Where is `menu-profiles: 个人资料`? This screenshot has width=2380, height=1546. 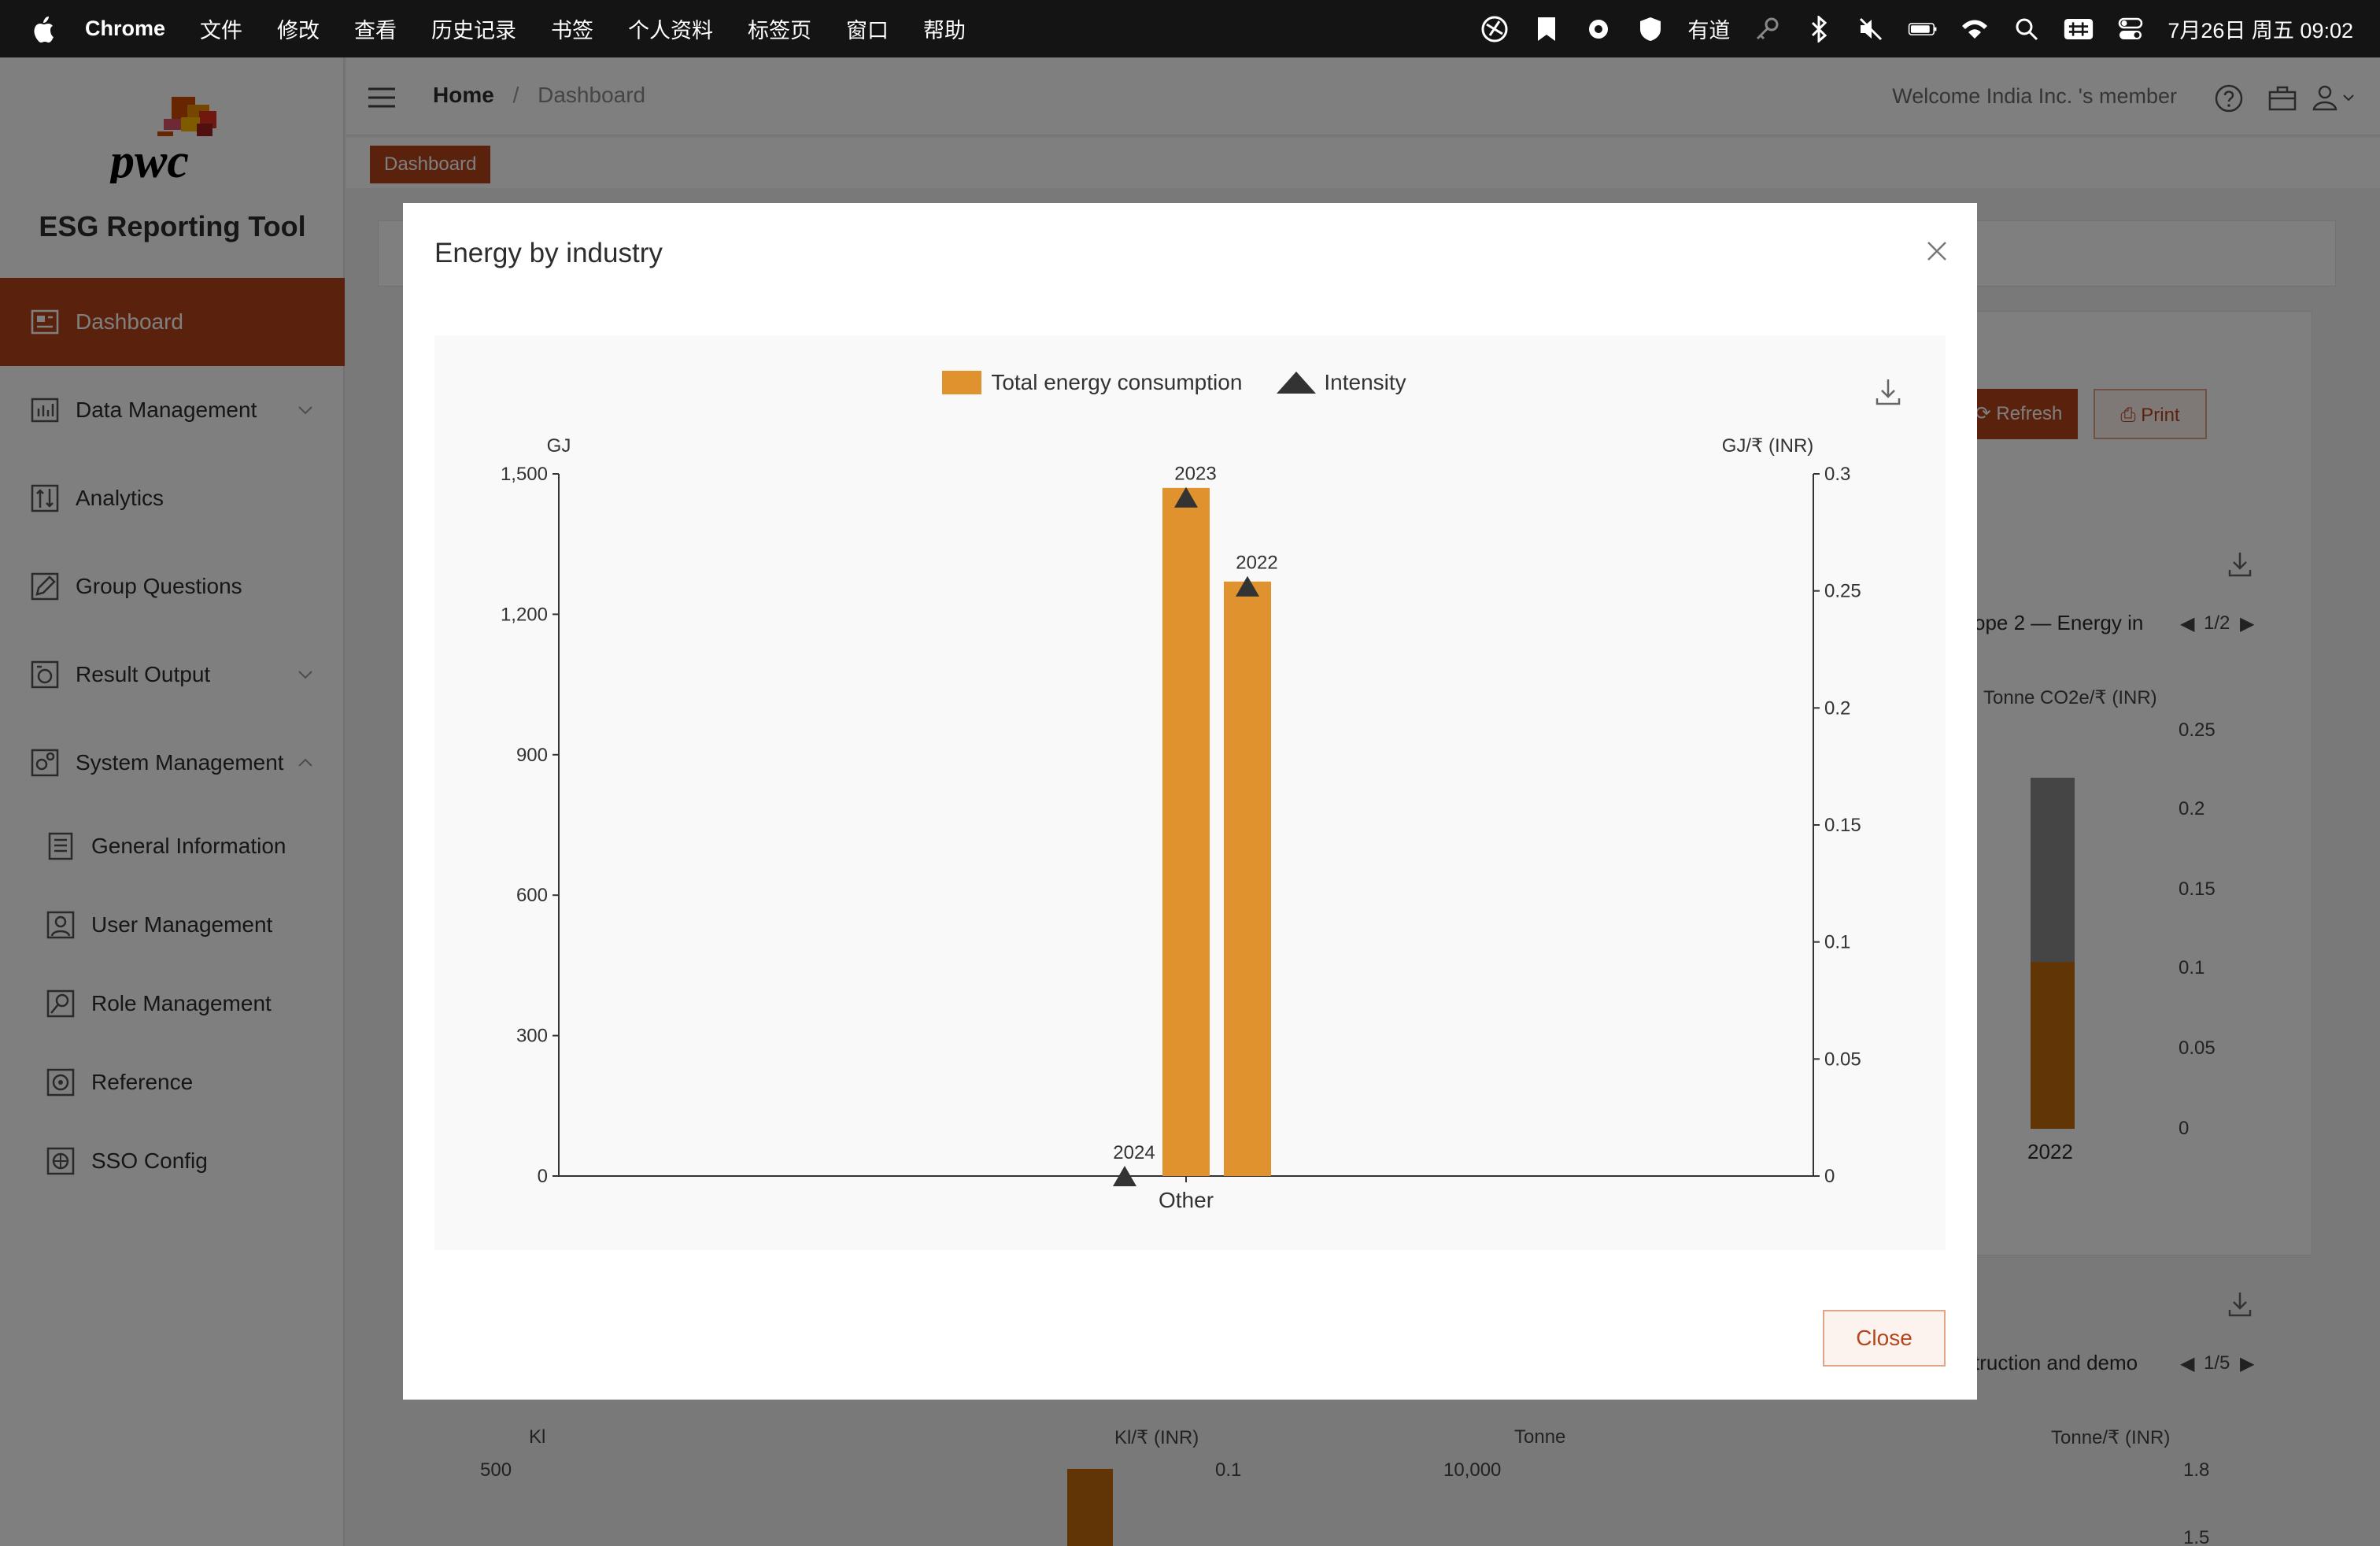
menu-profiles: 个人资料 is located at coordinates (670, 28).